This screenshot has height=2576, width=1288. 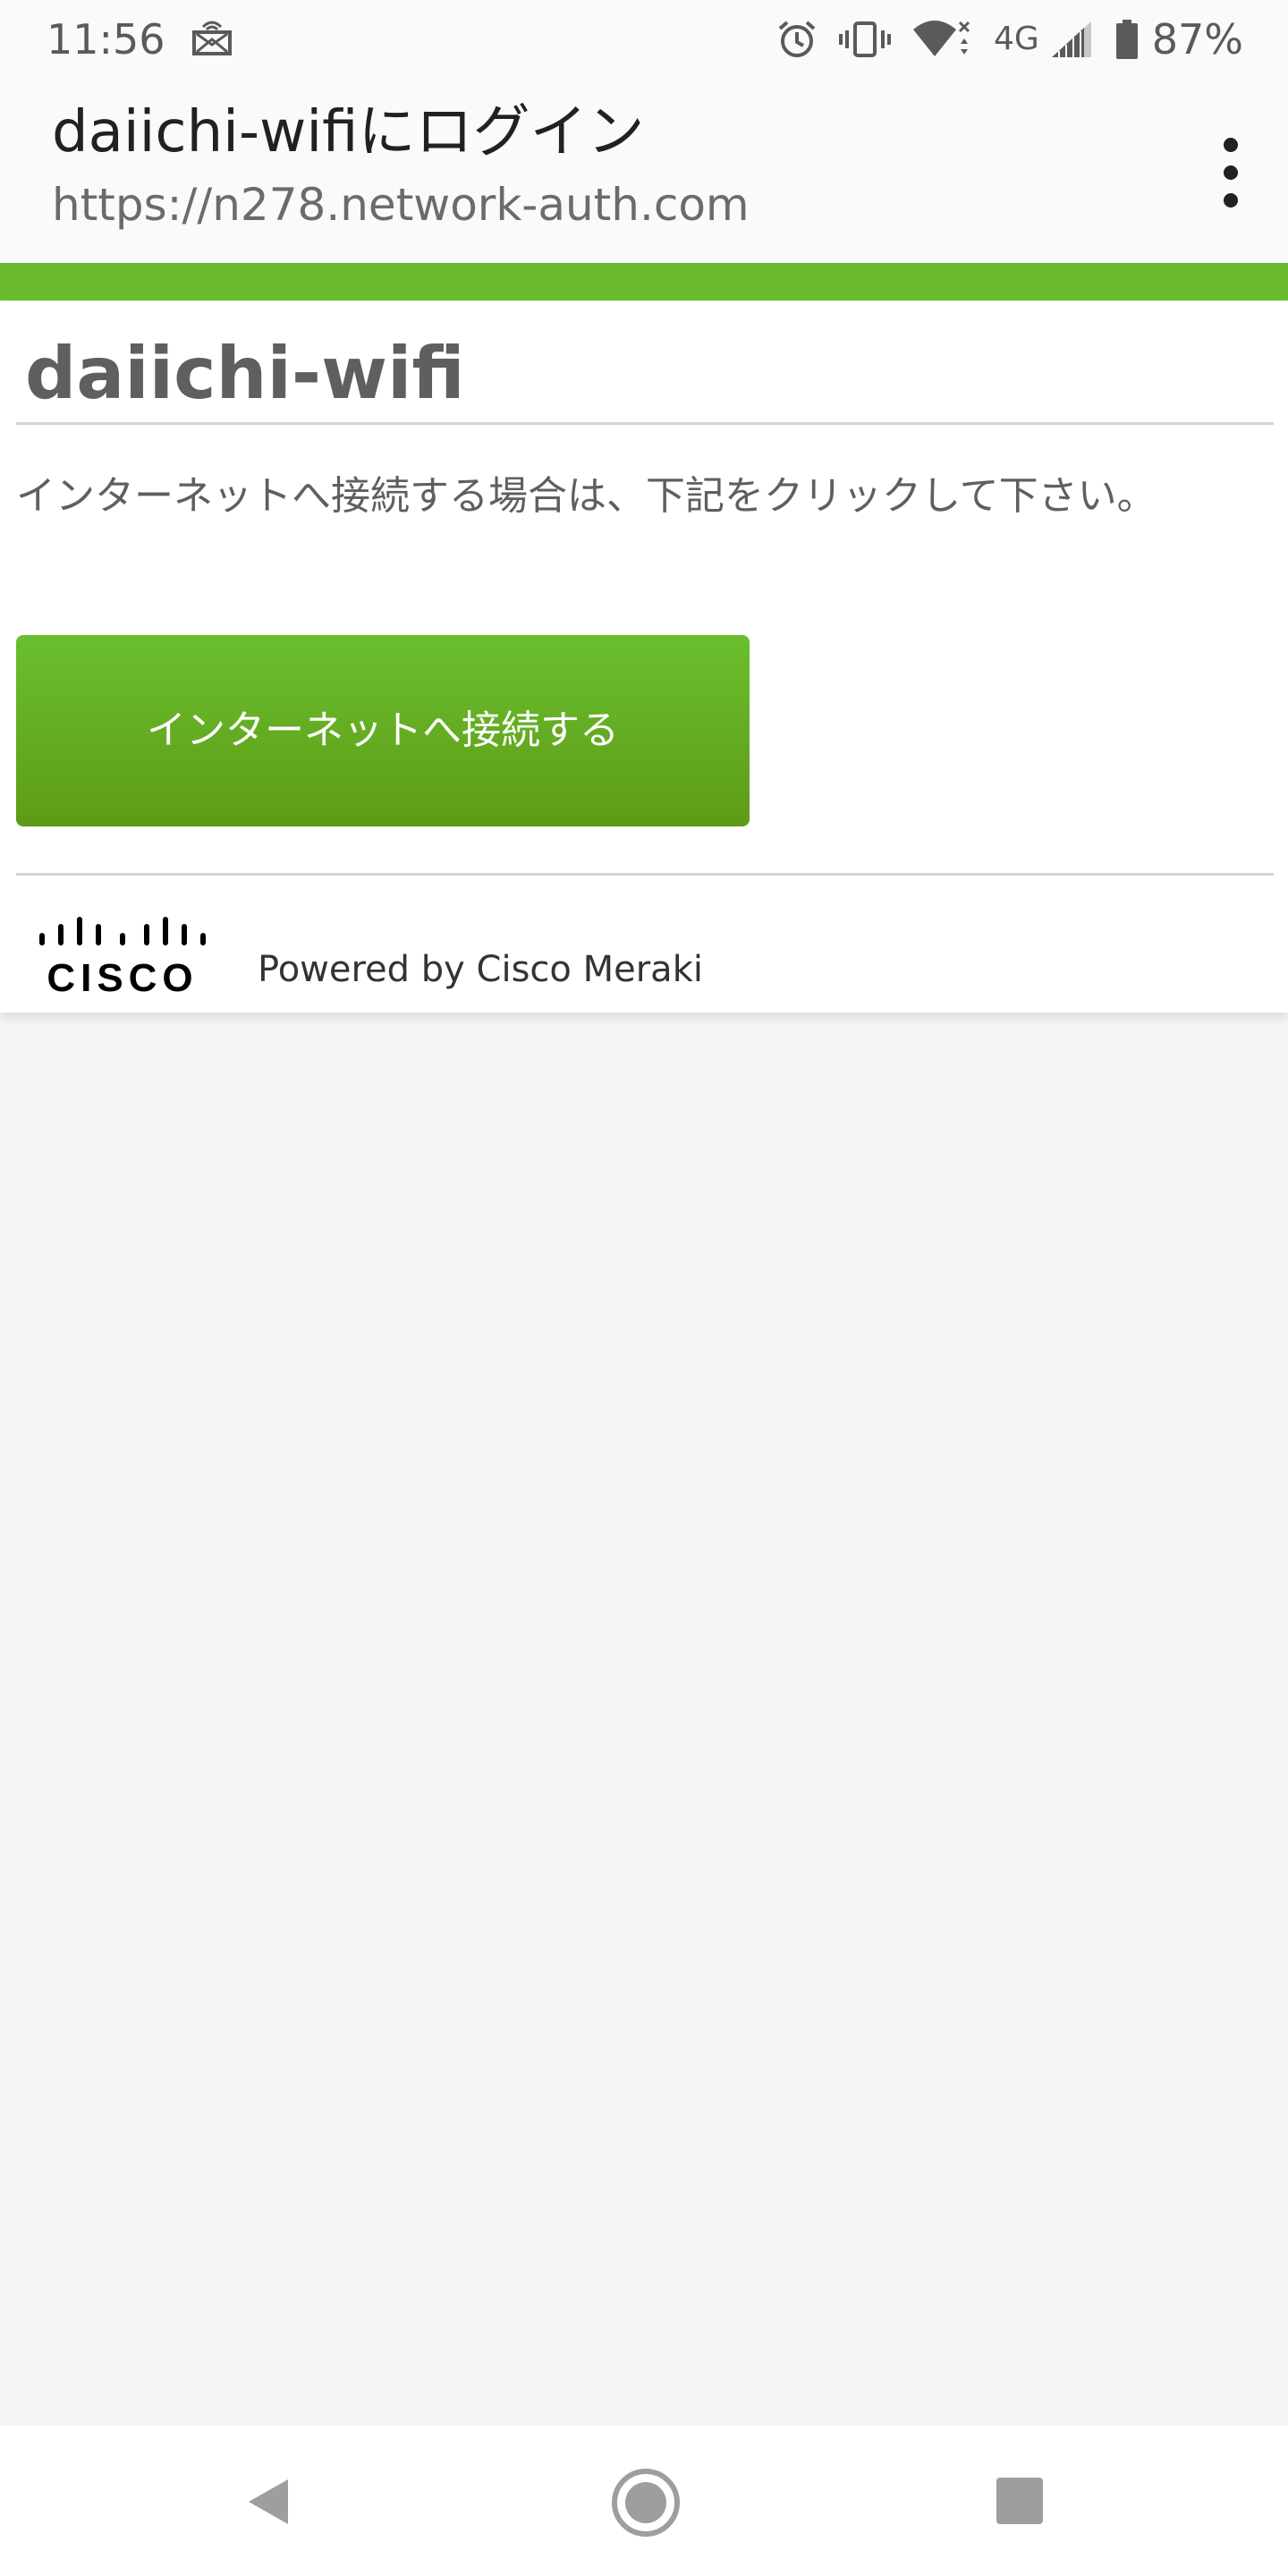 What do you see at coordinates (797, 39) in the screenshot?
I see `alarm-icon` at bounding box center [797, 39].